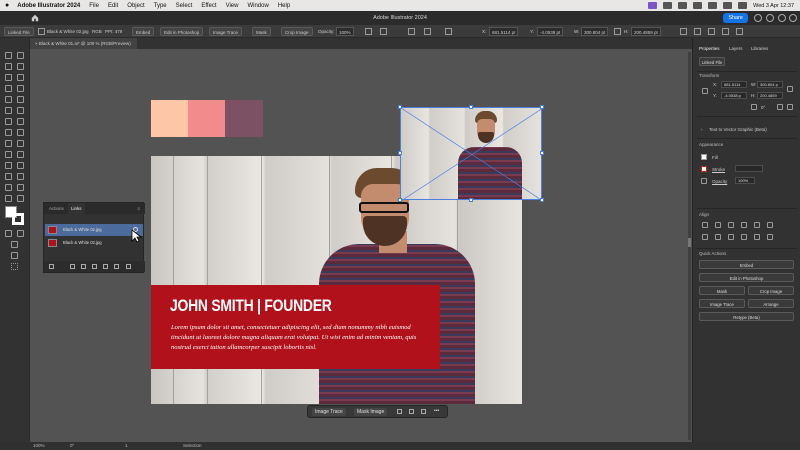 The width and height of the screenshot is (800, 450). Describe the element at coordinates (725, 31) in the screenshot. I see `effects-icon` at that location.